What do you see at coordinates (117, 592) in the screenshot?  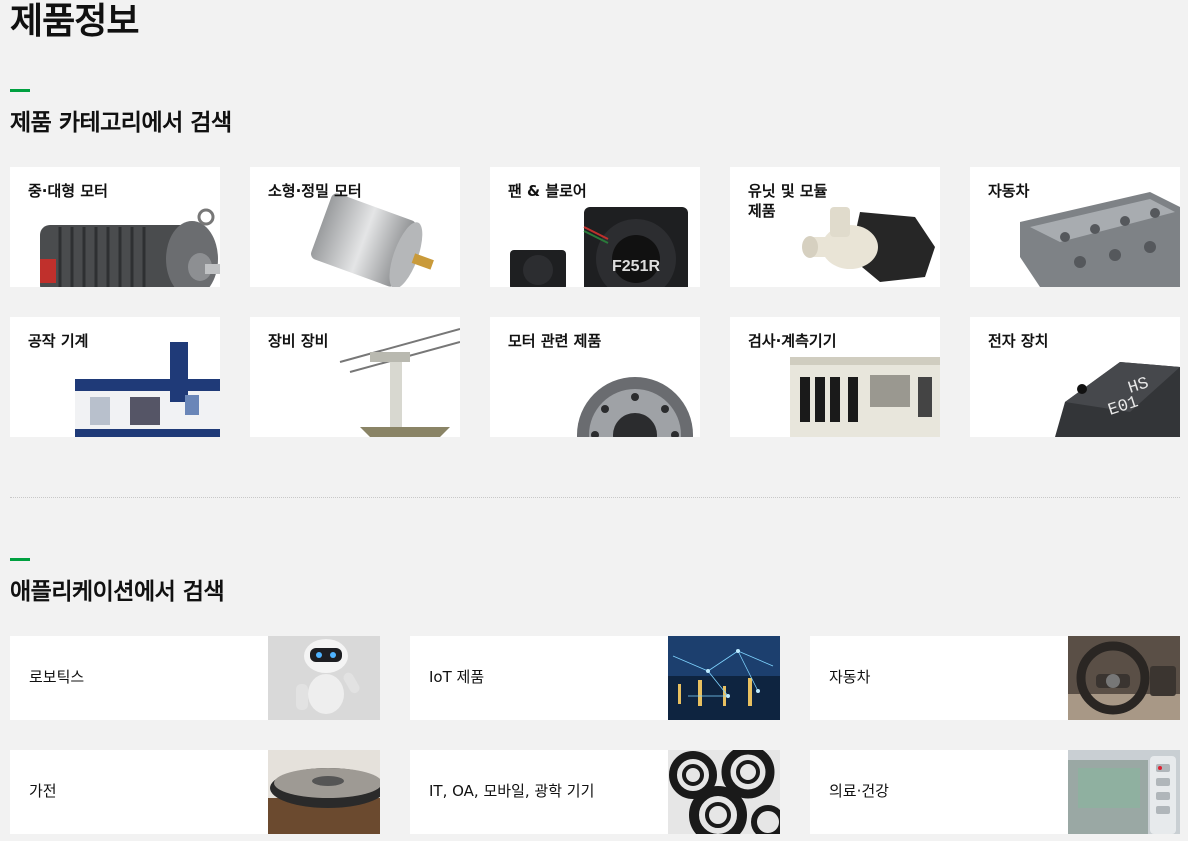 I see `application-section-title: 애플리케이션에서 검색` at bounding box center [117, 592].